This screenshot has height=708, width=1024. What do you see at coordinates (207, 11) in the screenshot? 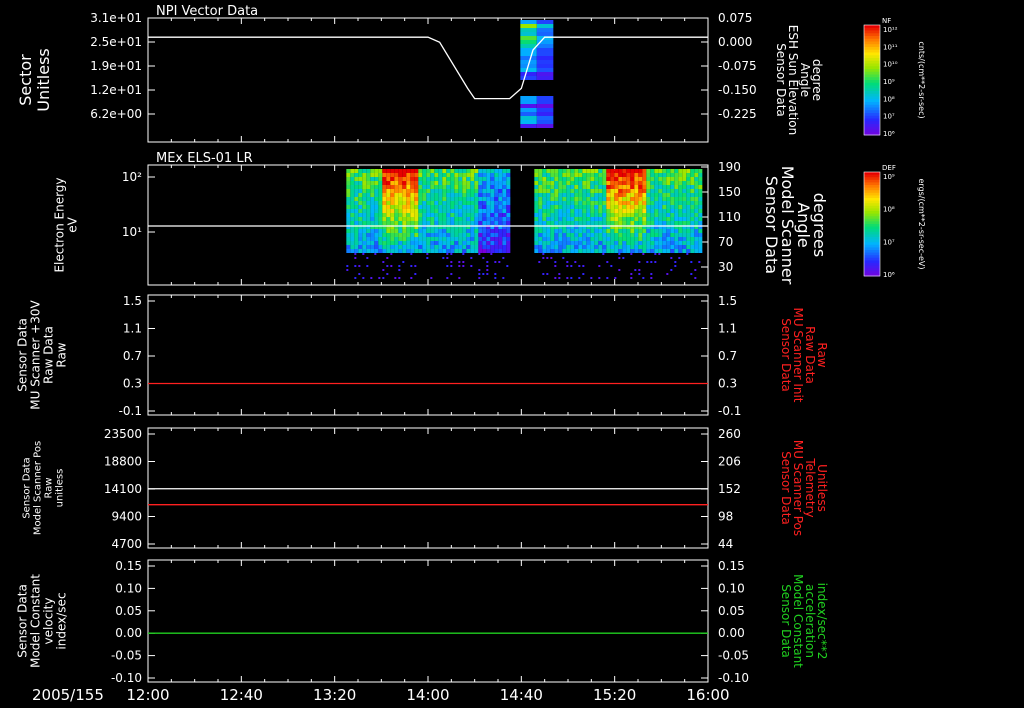
I see `panel-title: NPI Vector Data` at bounding box center [207, 11].